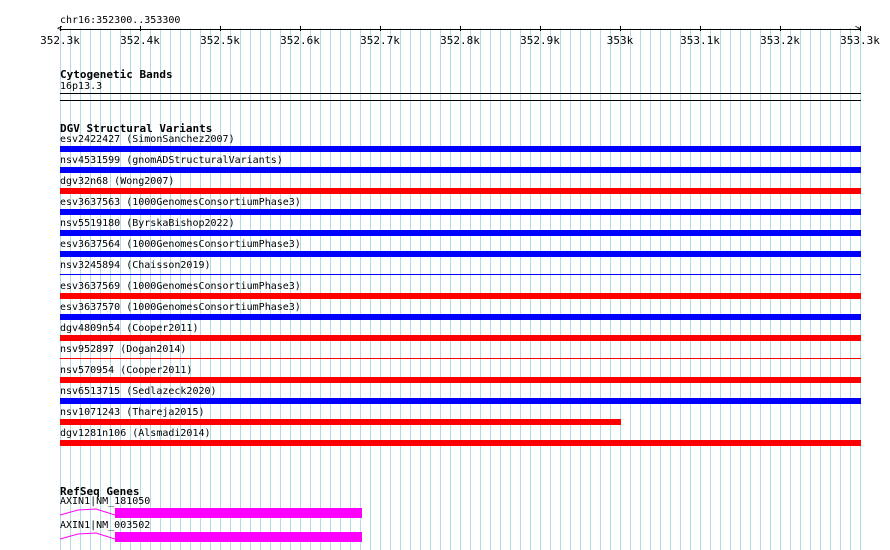 This screenshot has width=890, height=550. What do you see at coordinates (171, 161) in the screenshot?
I see `dgv-variant-label: nsv4531599 (gnomADStructuralVariants)` at bounding box center [171, 161].